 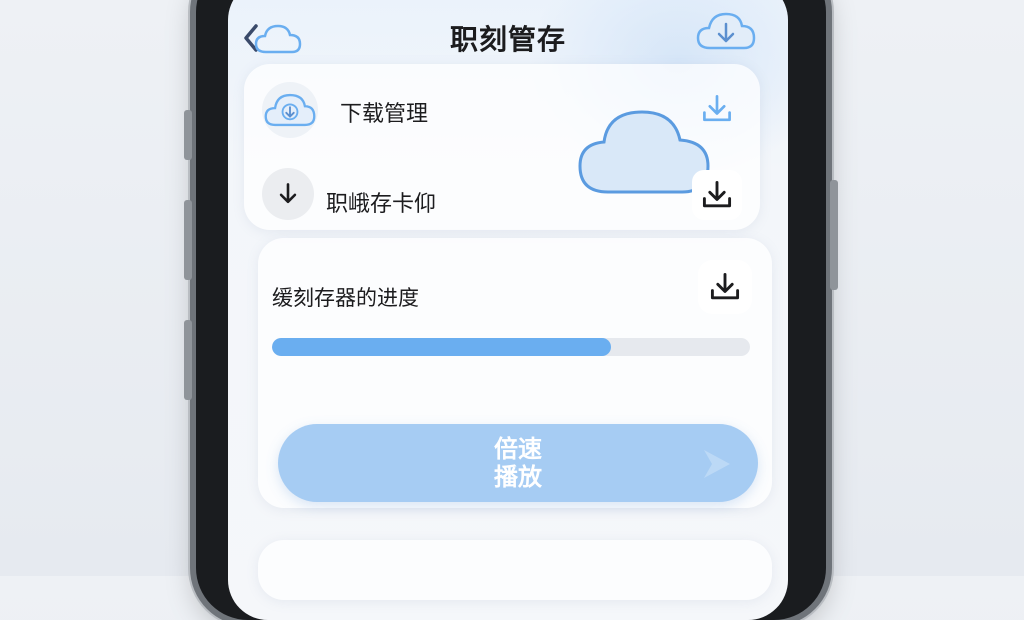 What do you see at coordinates (384, 114) in the screenshot?
I see `download-management-label: 下载管理` at bounding box center [384, 114].